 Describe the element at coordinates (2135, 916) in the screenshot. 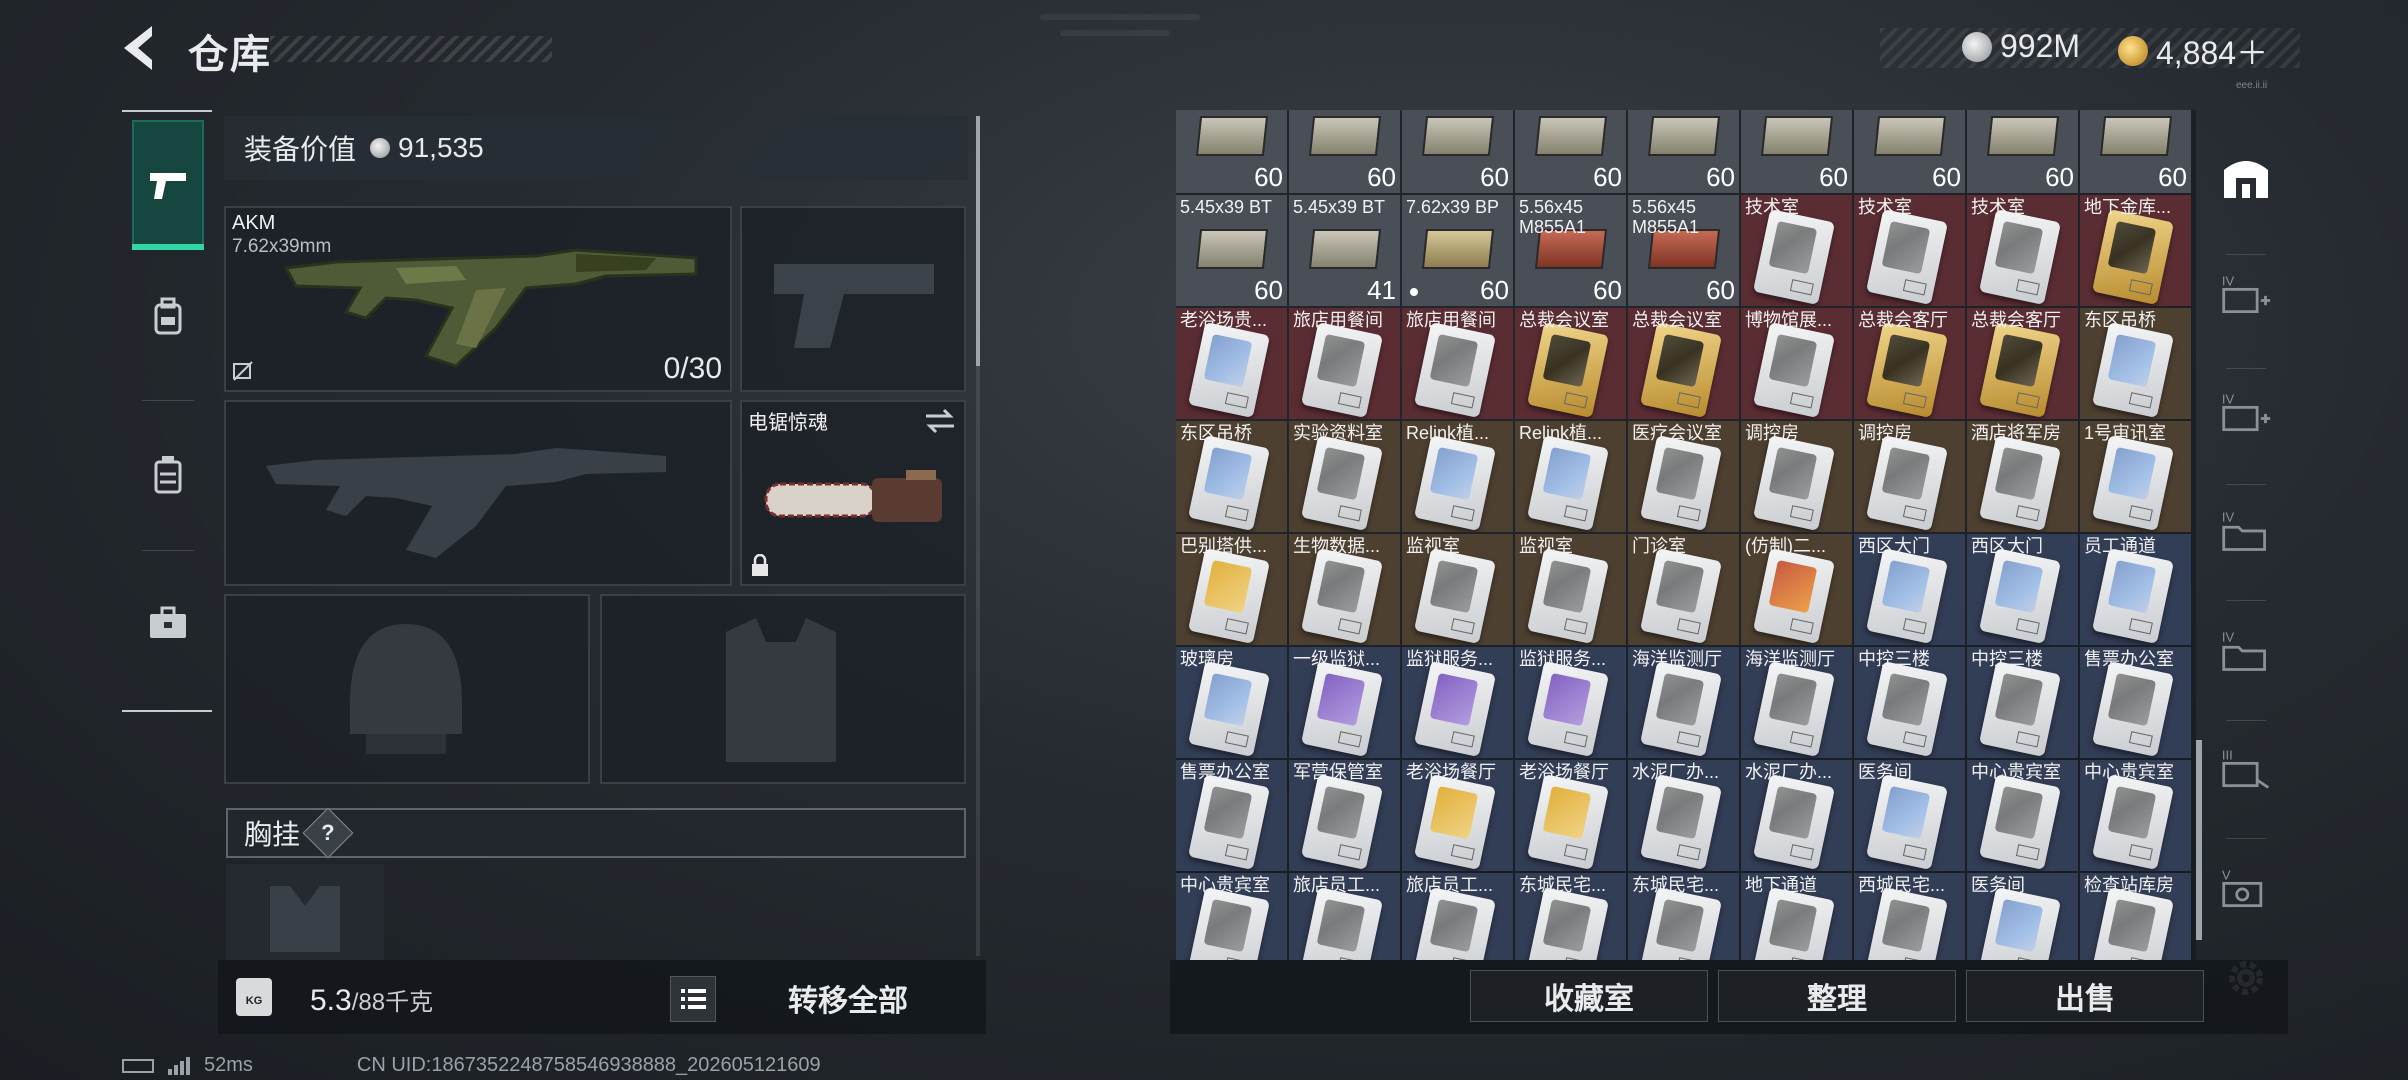

I see `storage-item: 检查站库房` at that location.